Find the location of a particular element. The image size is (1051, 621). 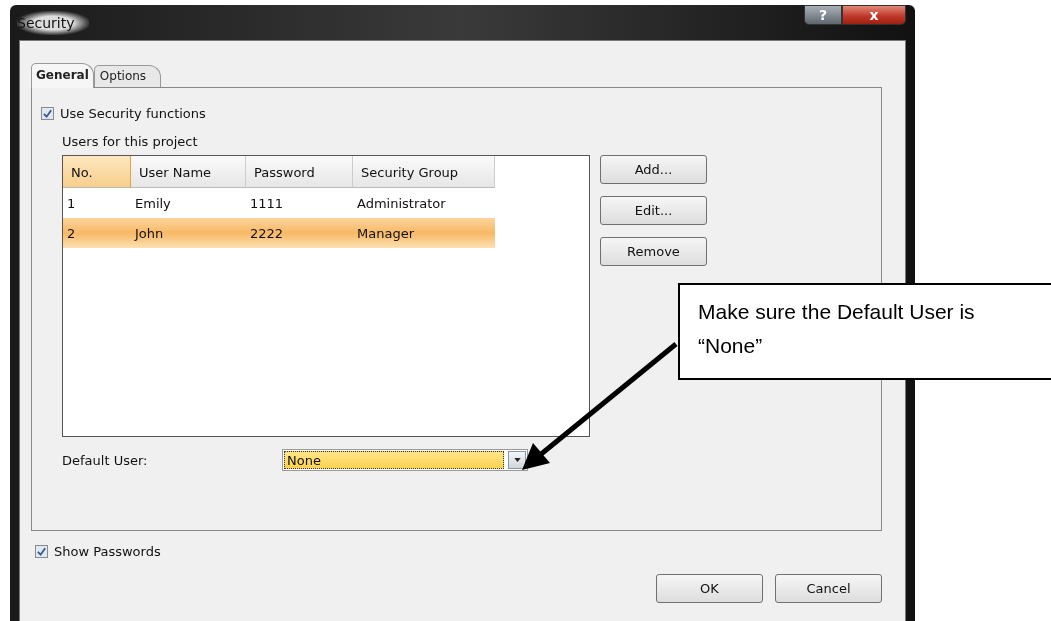

checkbox-label: Show Passwords is located at coordinates (107, 551).